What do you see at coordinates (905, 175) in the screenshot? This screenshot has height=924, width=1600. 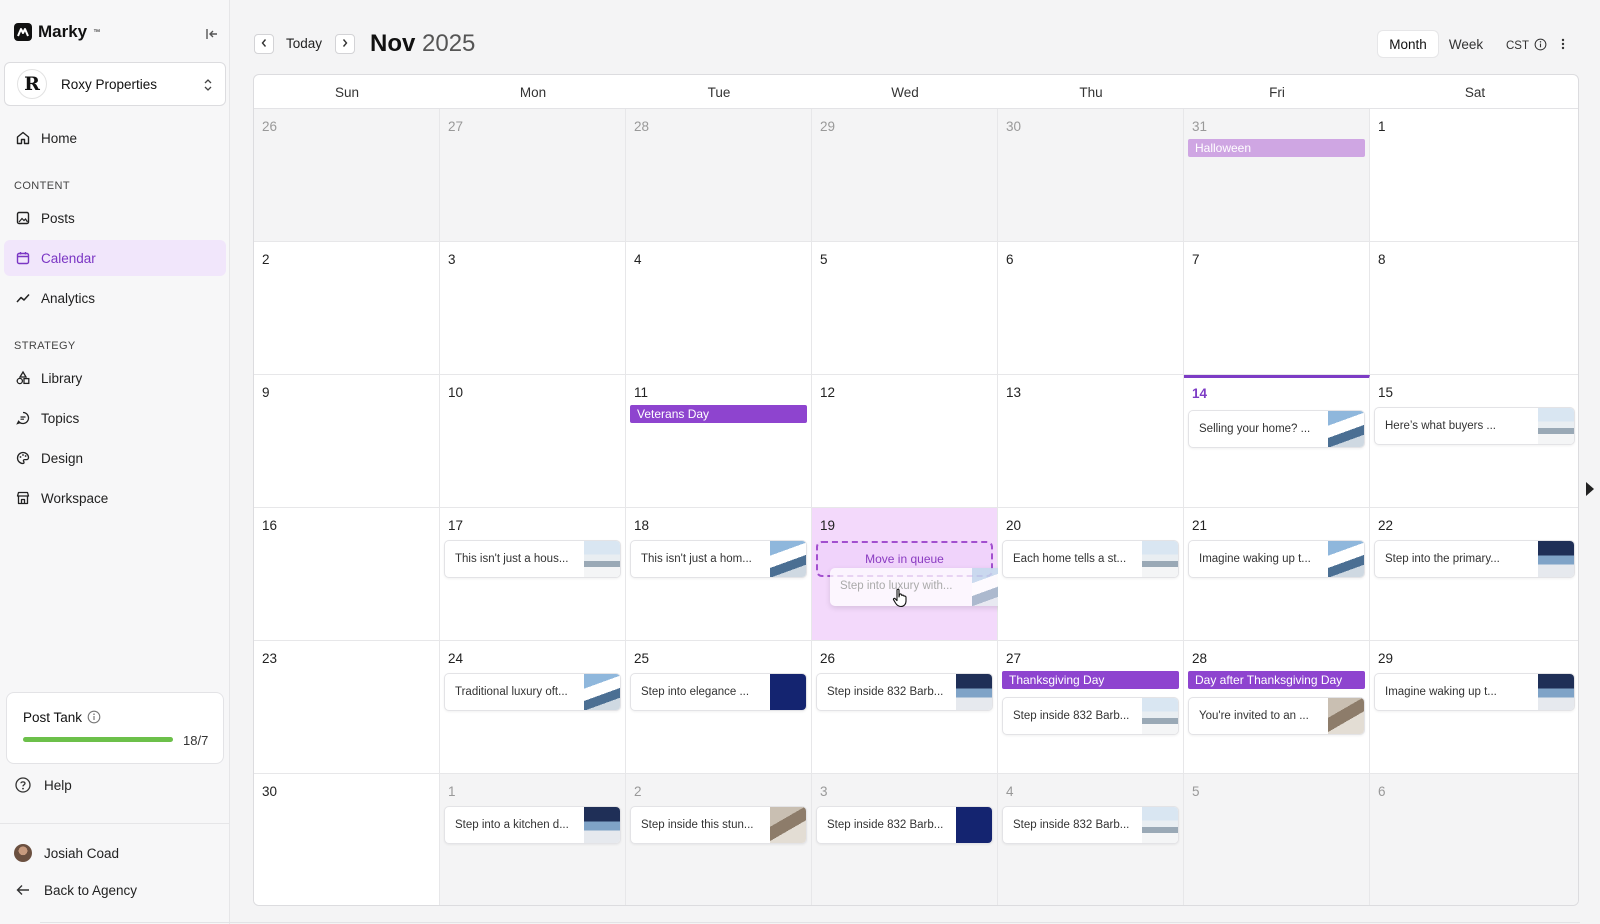 I see `day-cell: 29` at bounding box center [905, 175].